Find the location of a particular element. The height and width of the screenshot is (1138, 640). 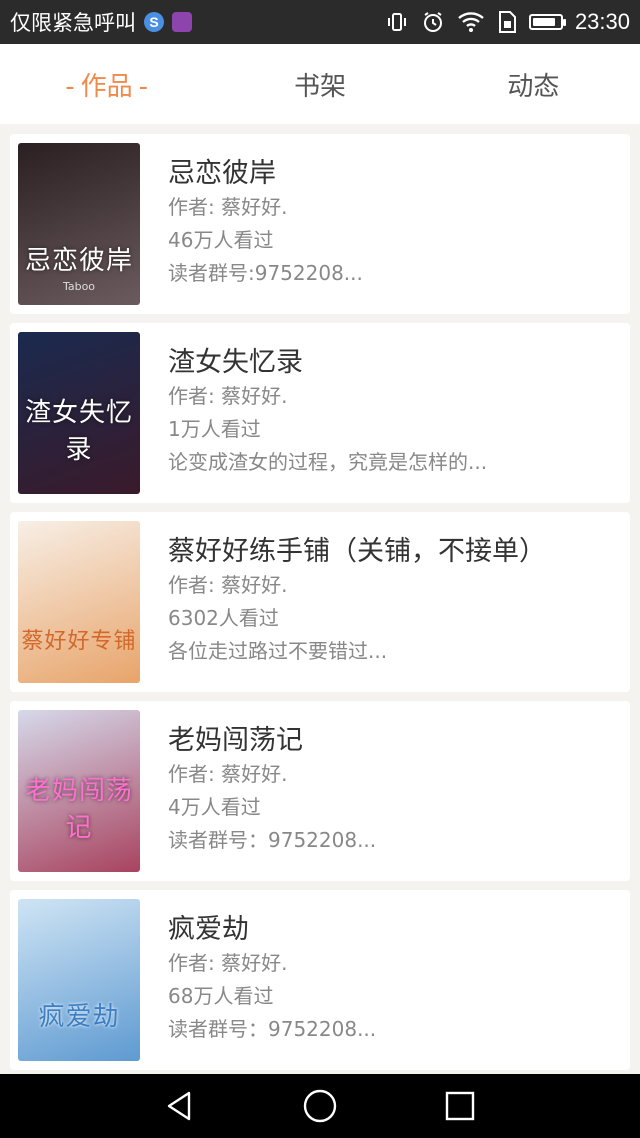

tab-dash-right: - is located at coordinates (143, 86).